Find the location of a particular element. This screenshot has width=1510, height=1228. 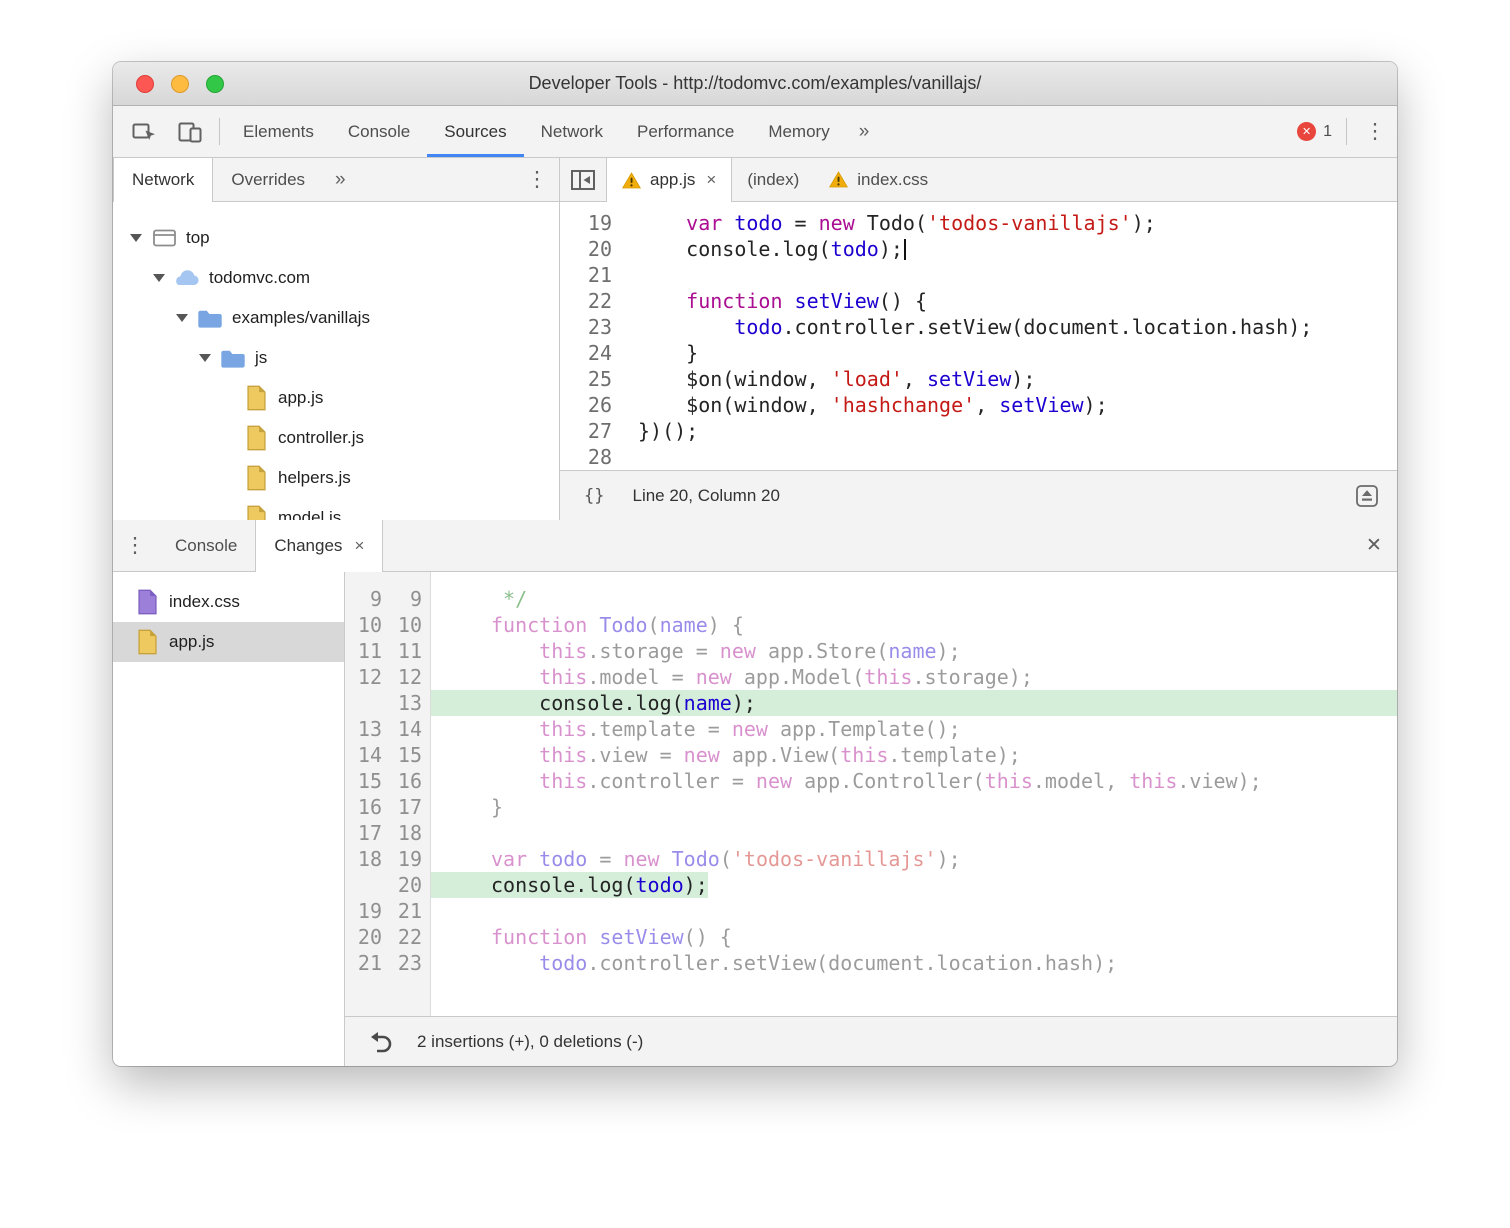

pretty-print-button: {} is located at coordinates (594, 496).